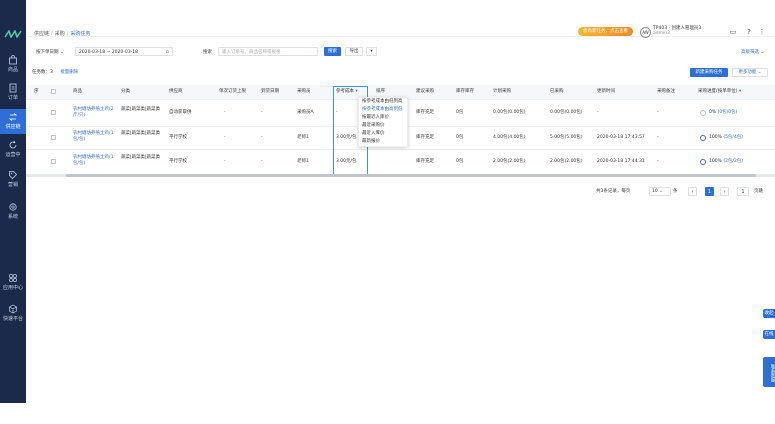  What do you see at coordinates (13, 181) in the screenshot?
I see `sidebar-item-marketing: 营销` at bounding box center [13, 181].